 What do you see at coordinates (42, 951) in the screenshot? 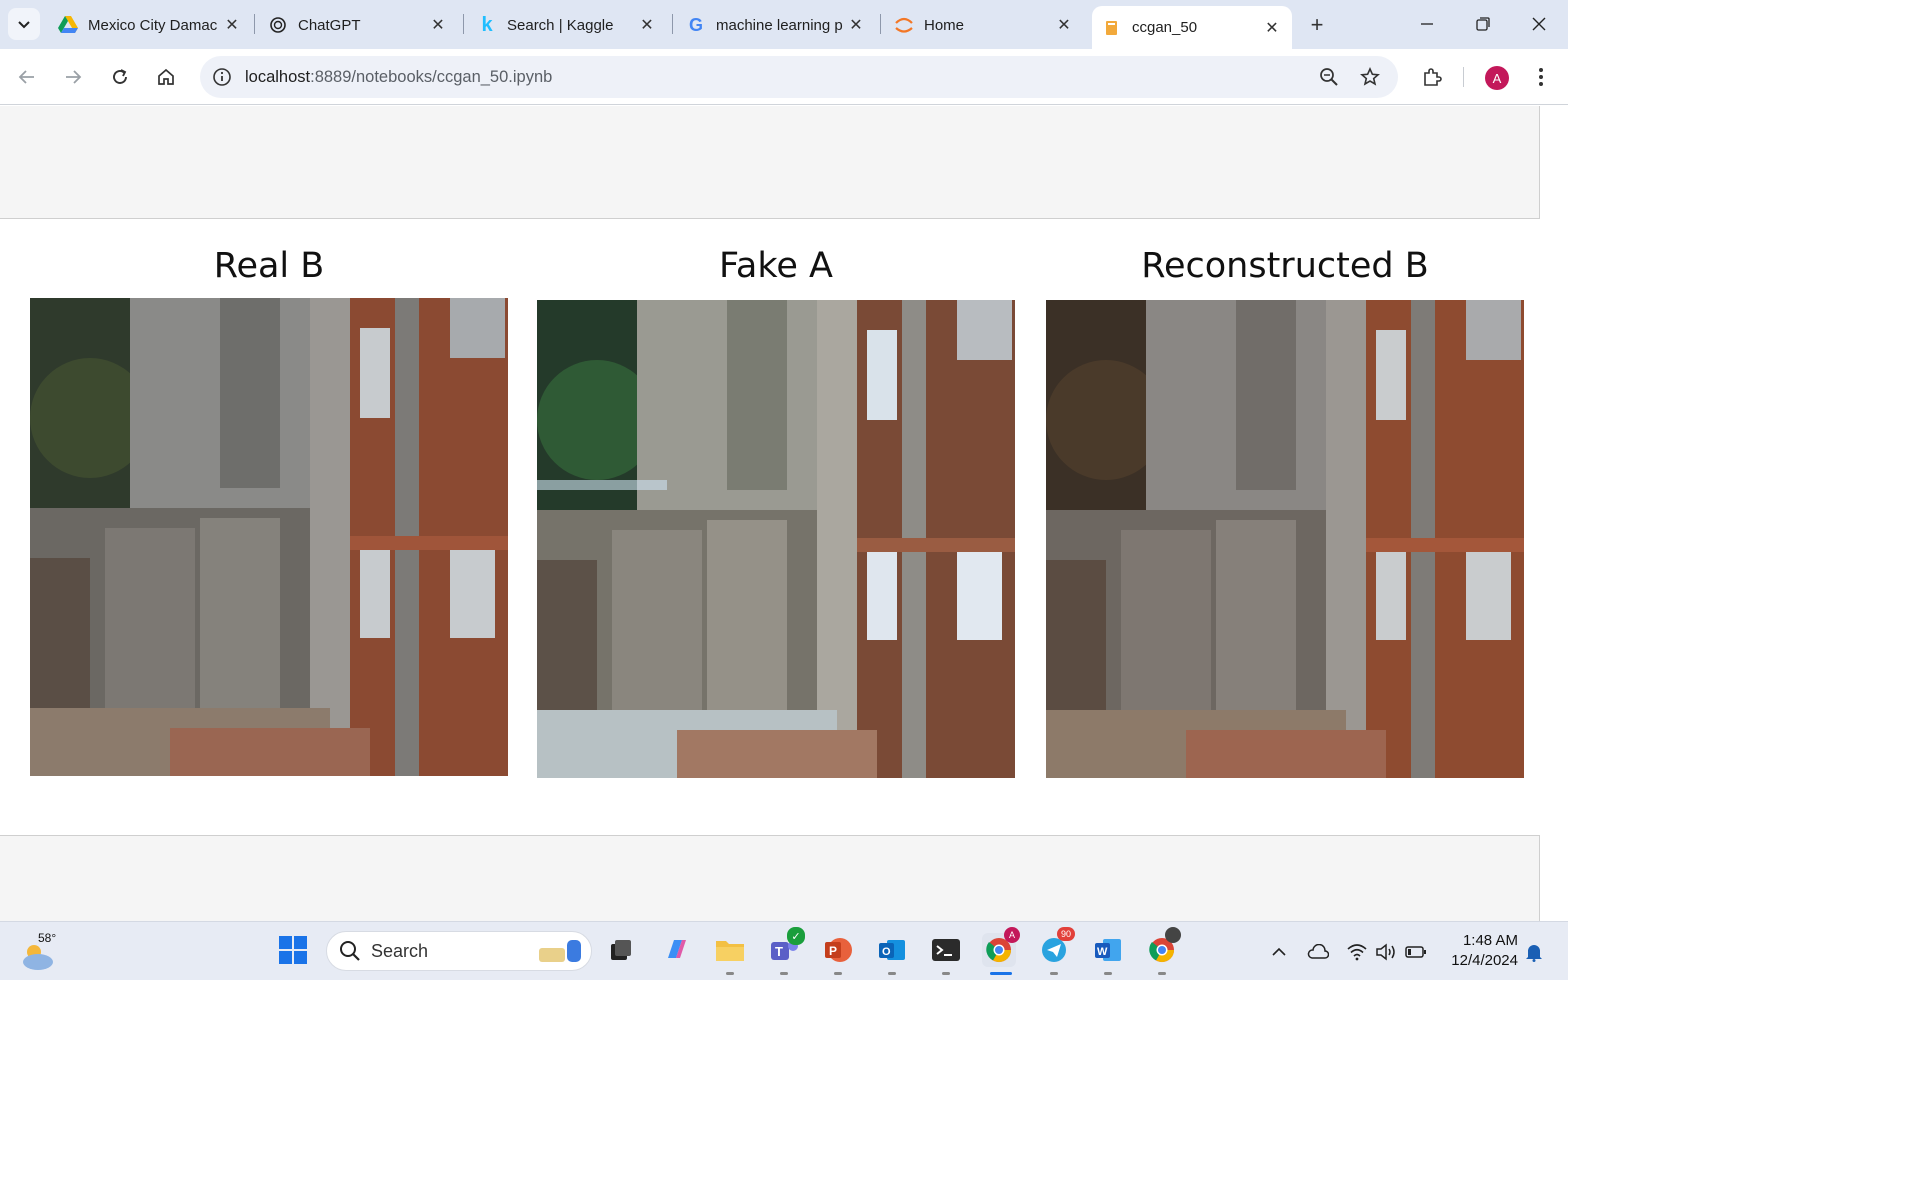
I see `weather-widget: 58°` at bounding box center [42, 951].